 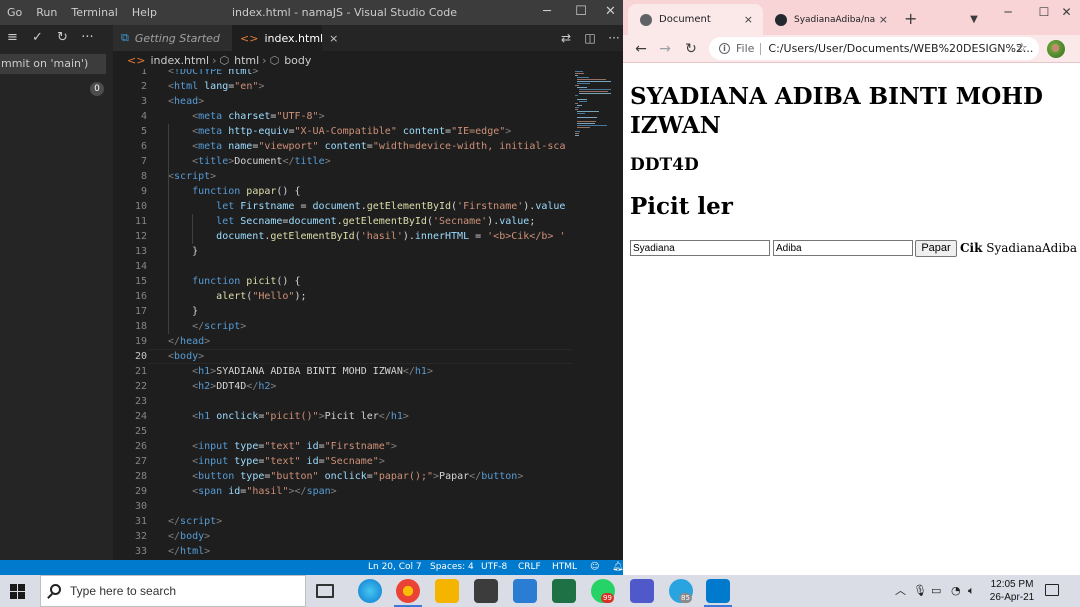 What do you see at coordinates (408, 591) in the screenshot?
I see `chrome-icon` at bounding box center [408, 591].